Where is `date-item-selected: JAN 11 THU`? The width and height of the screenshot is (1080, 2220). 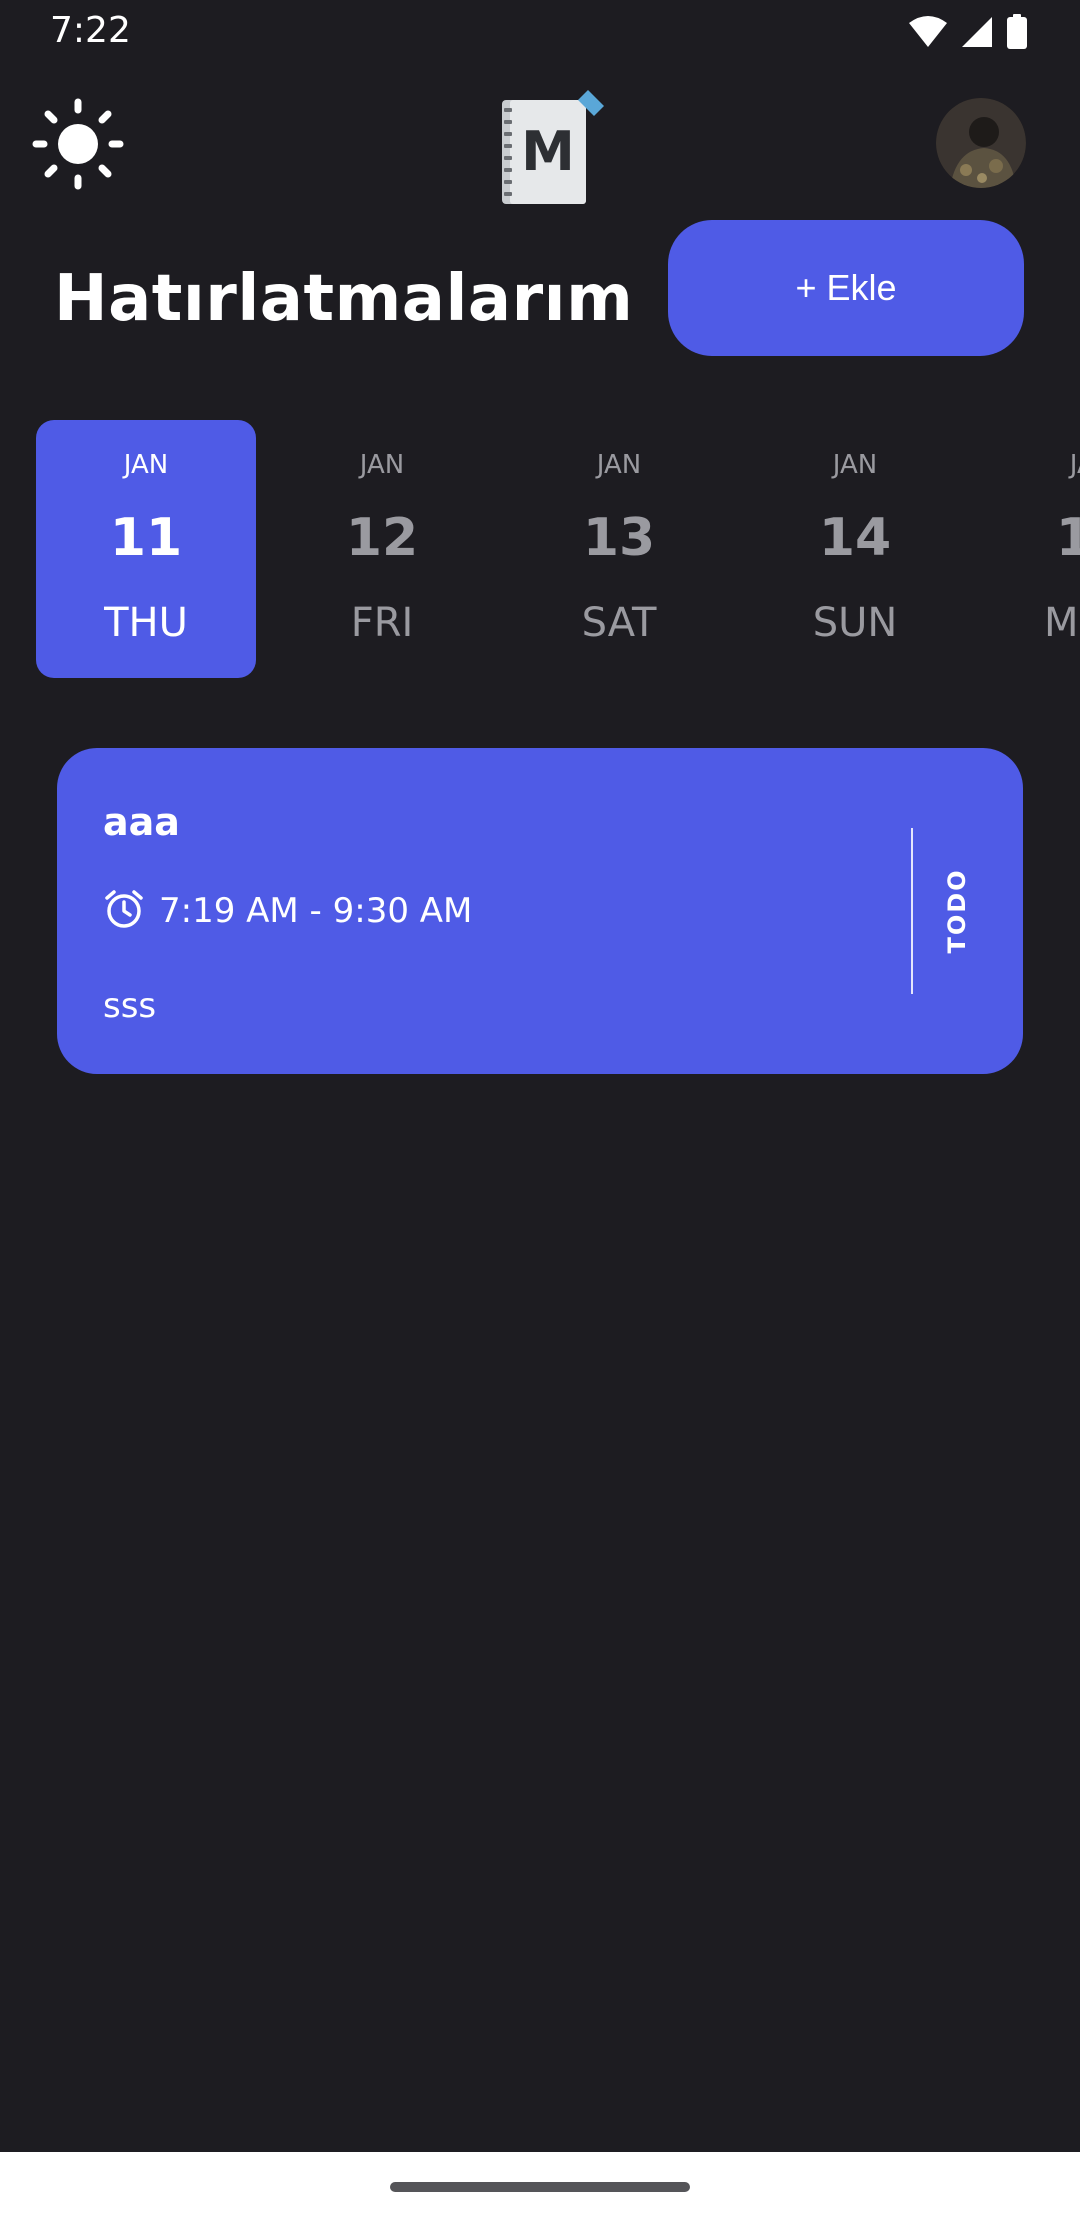 date-item-selected: JAN 11 THU is located at coordinates (146, 549).